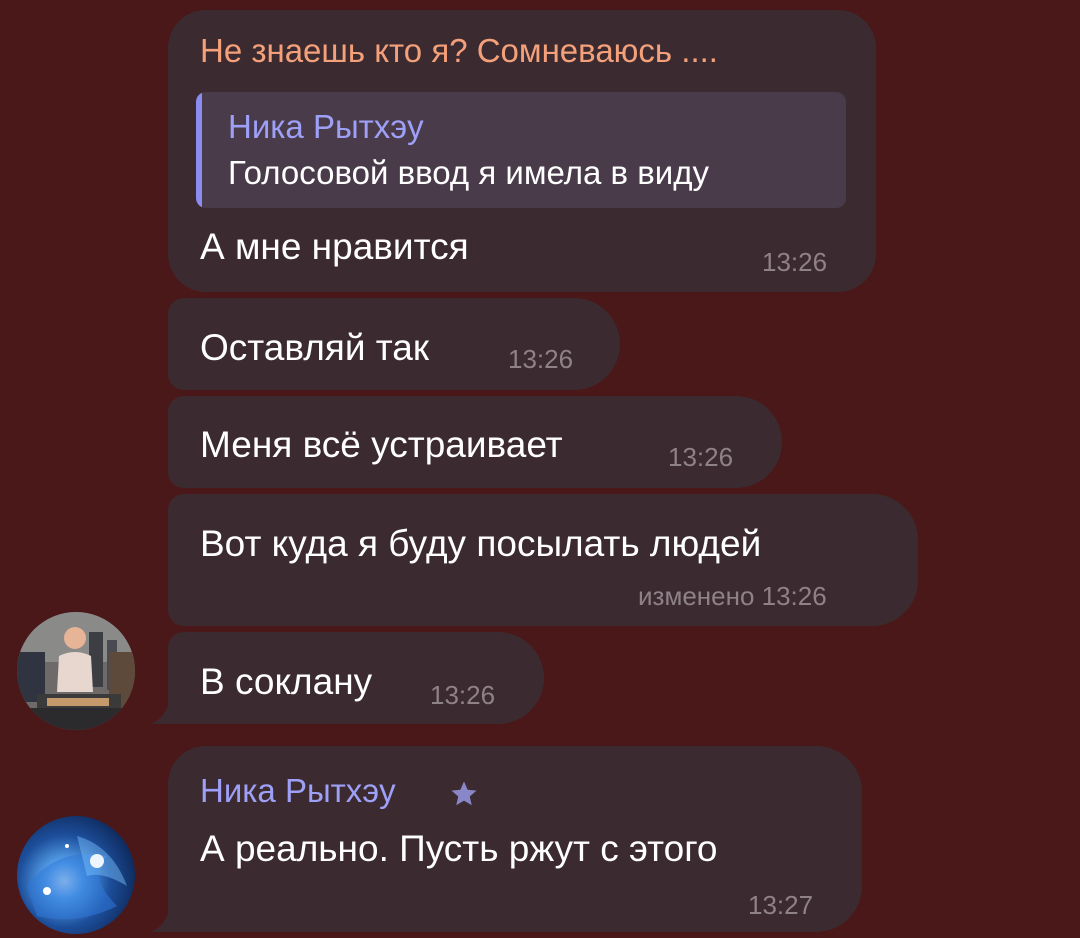 The height and width of the screenshot is (938, 1080). Describe the element at coordinates (286, 681) in the screenshot. I see `message-text: В соклану` at that location.